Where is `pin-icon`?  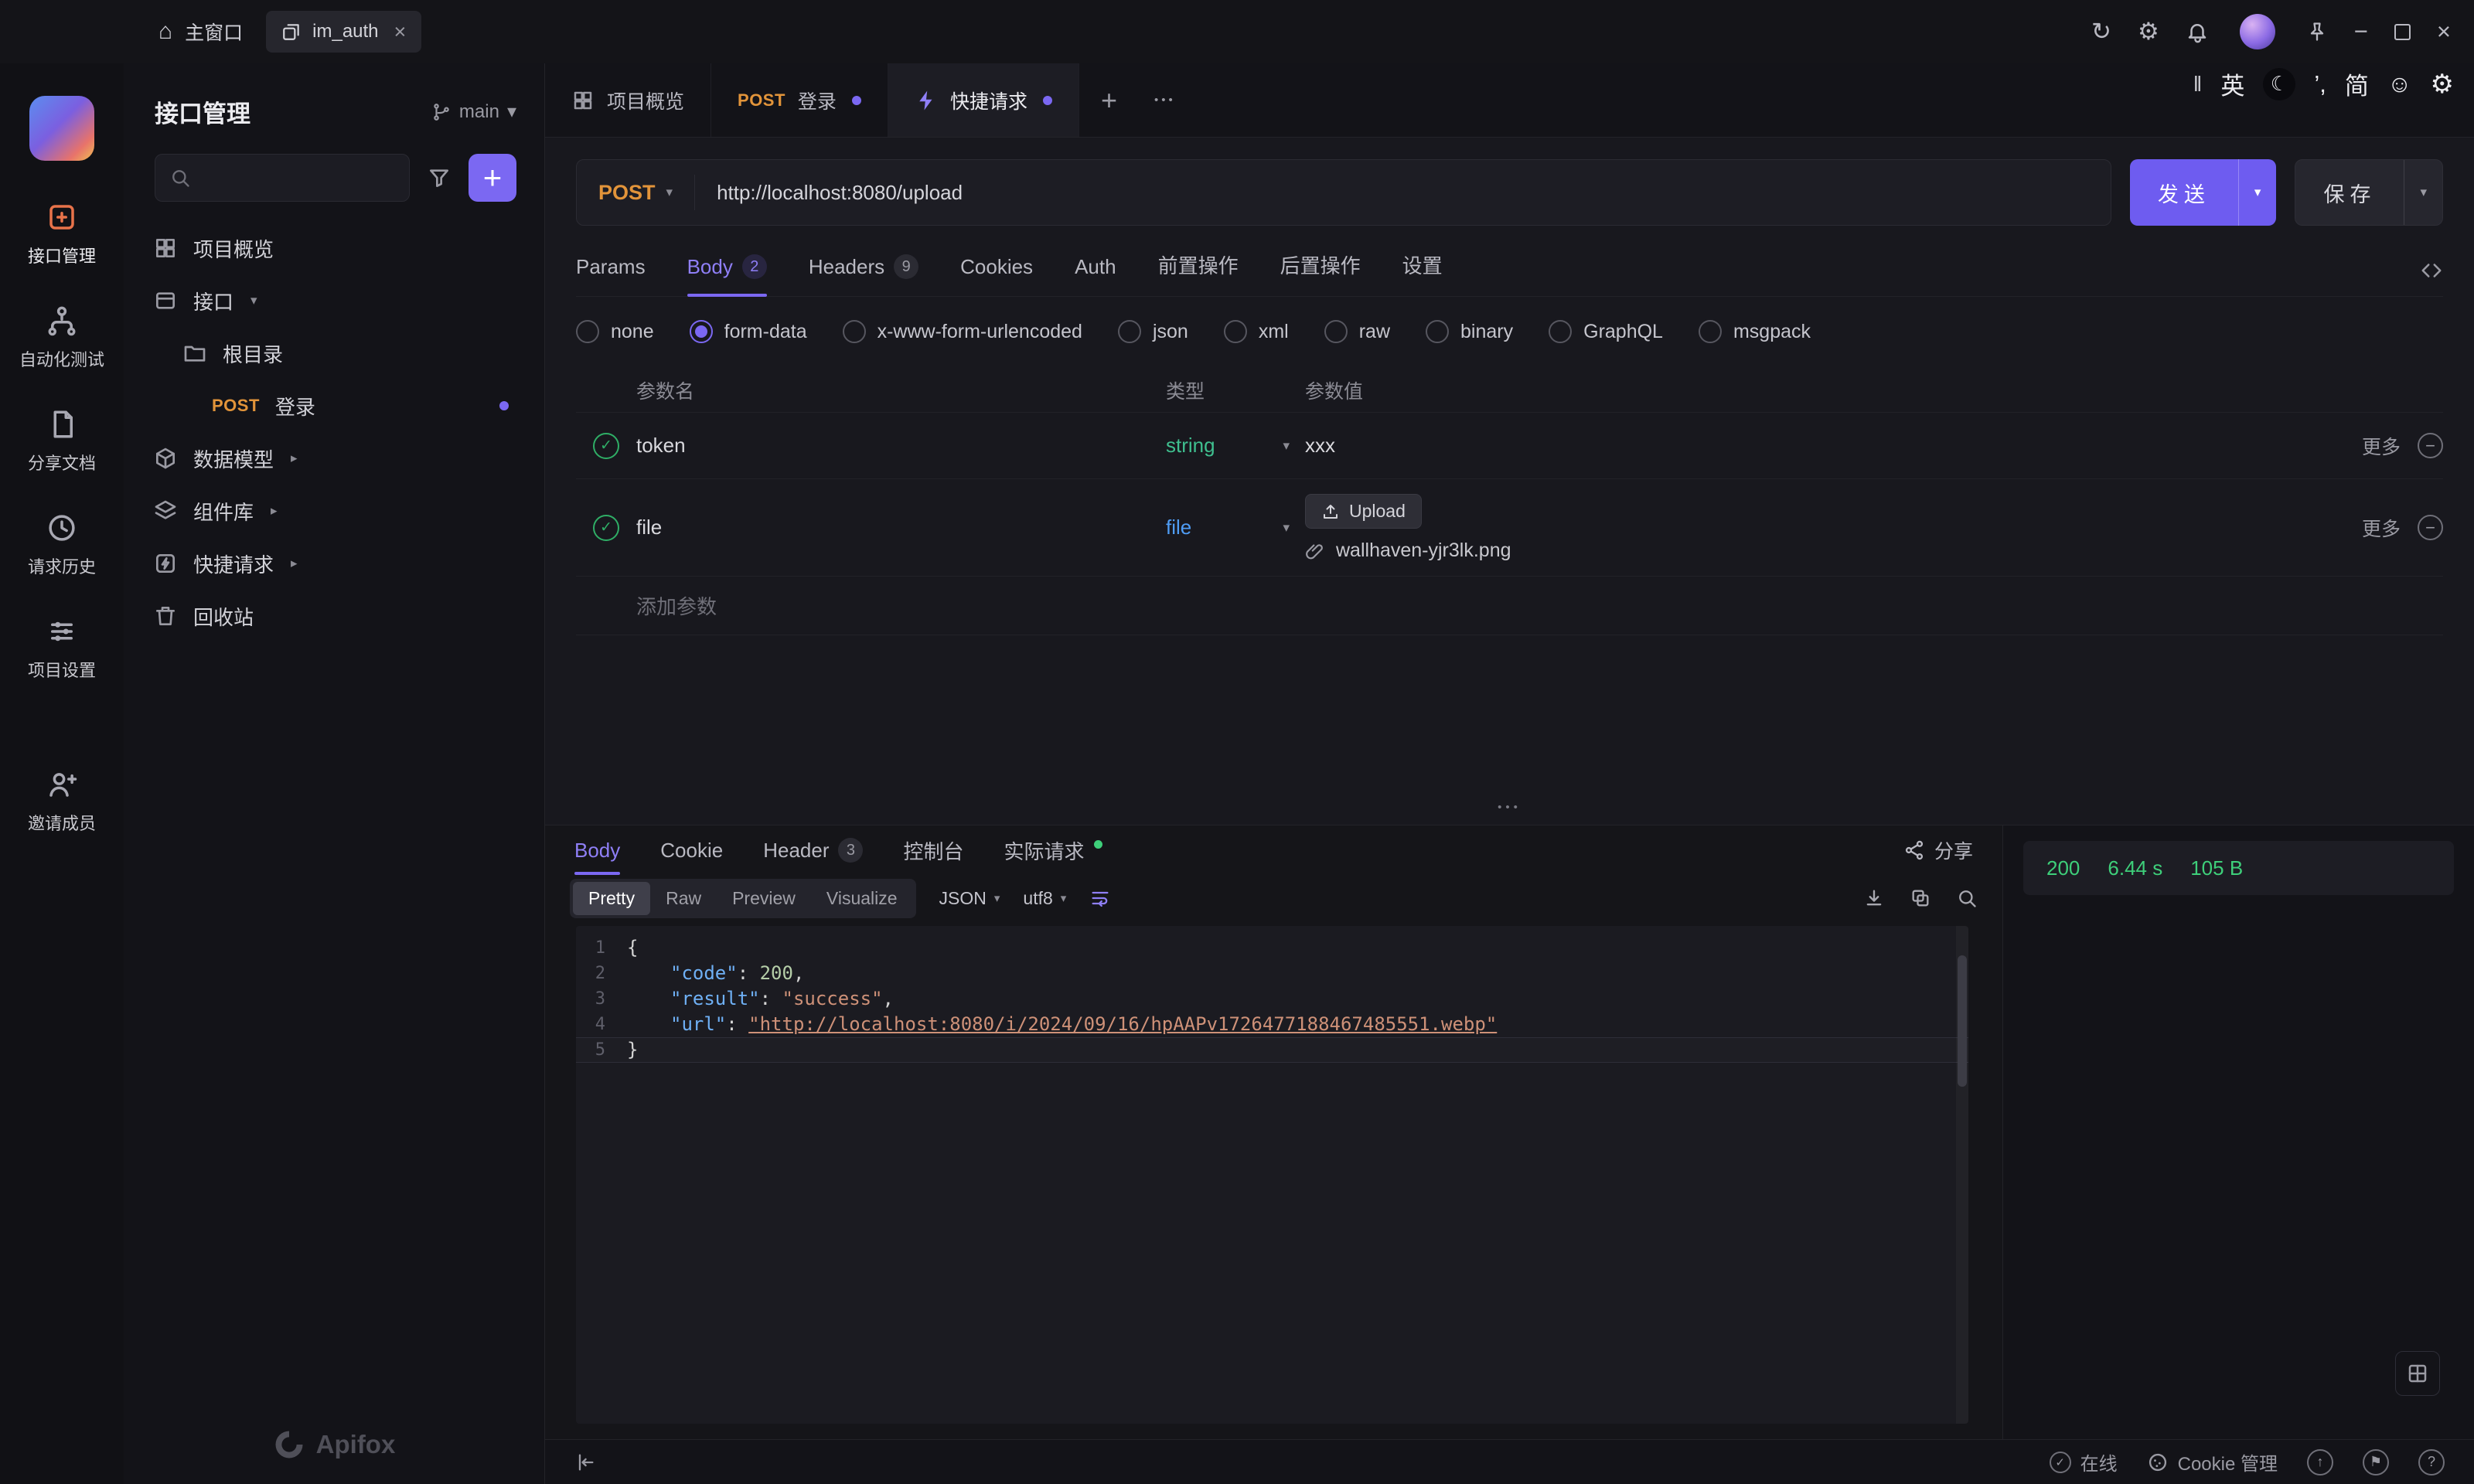
pin-icon is located at coordinates (2317, 32).